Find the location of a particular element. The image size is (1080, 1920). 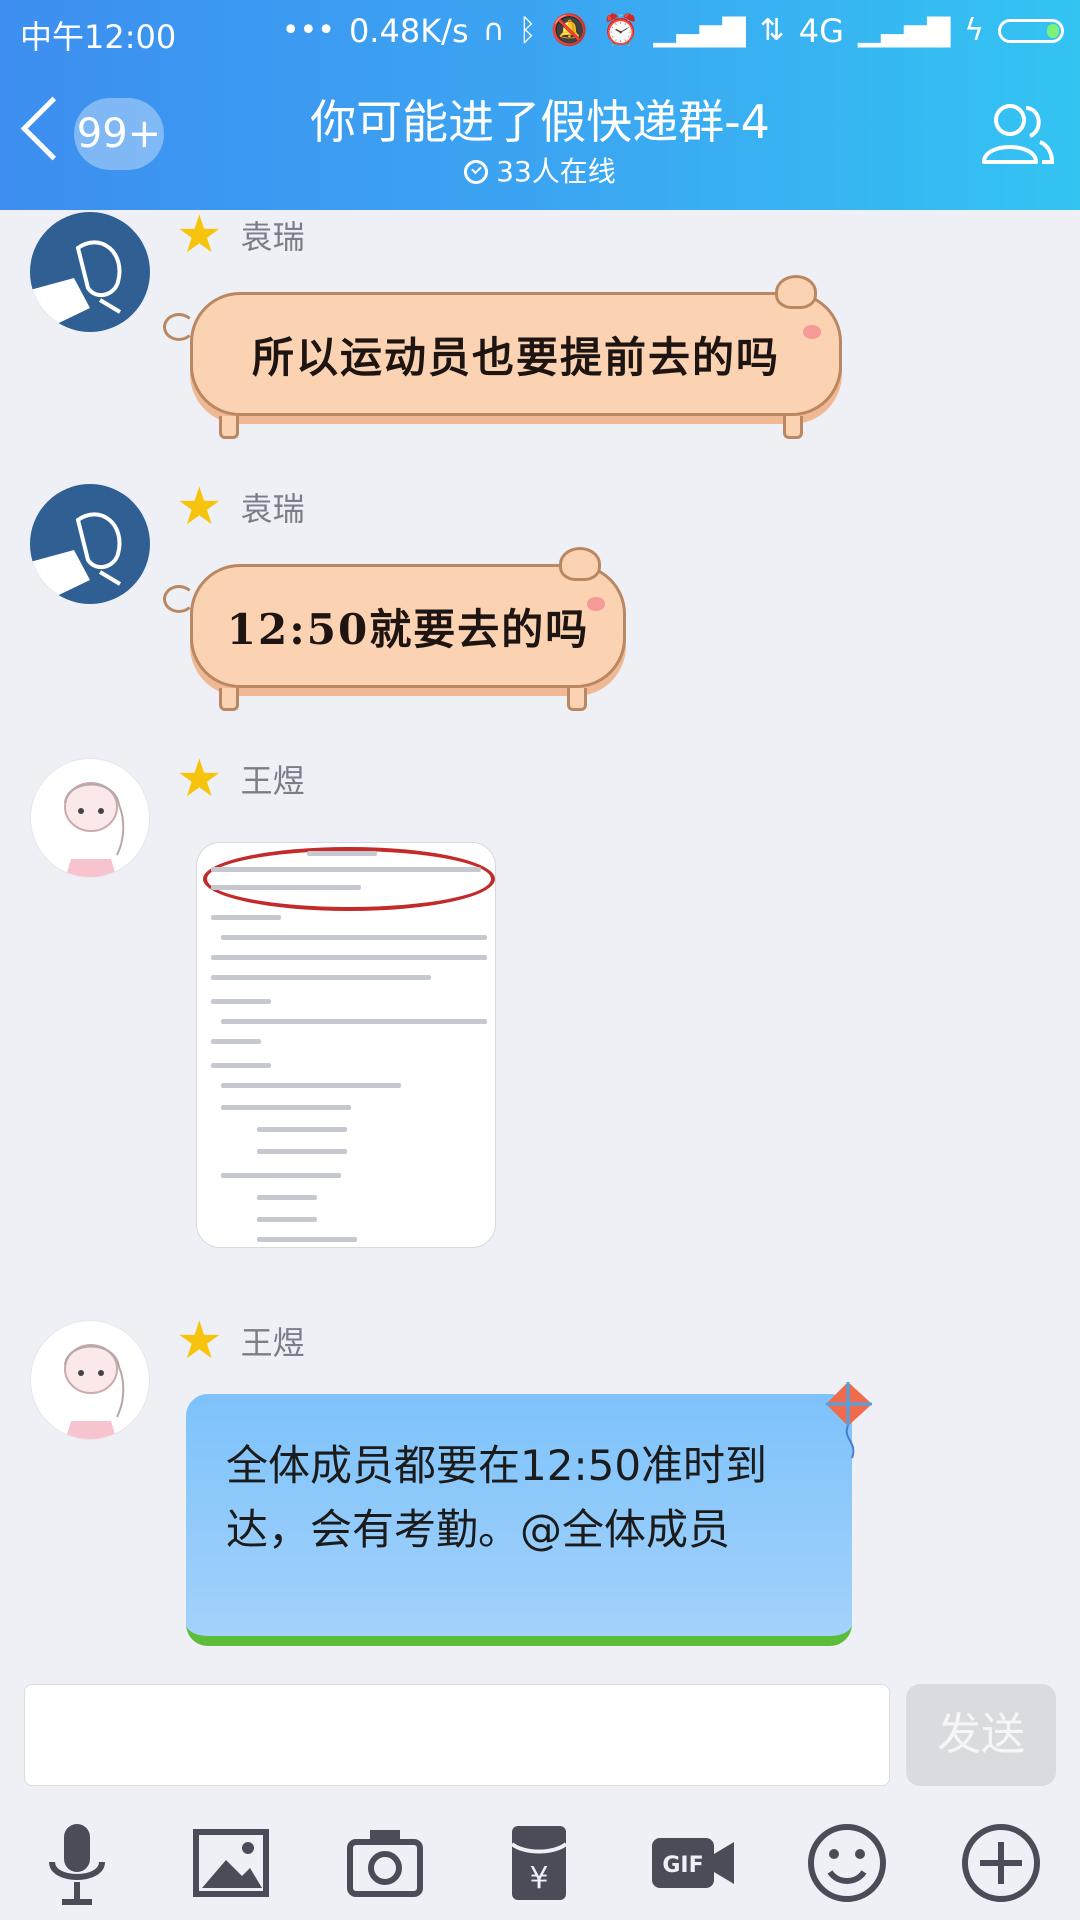

message-bubble: 所以运动员也要提前去的吗 is located at coordinates (502, 357).